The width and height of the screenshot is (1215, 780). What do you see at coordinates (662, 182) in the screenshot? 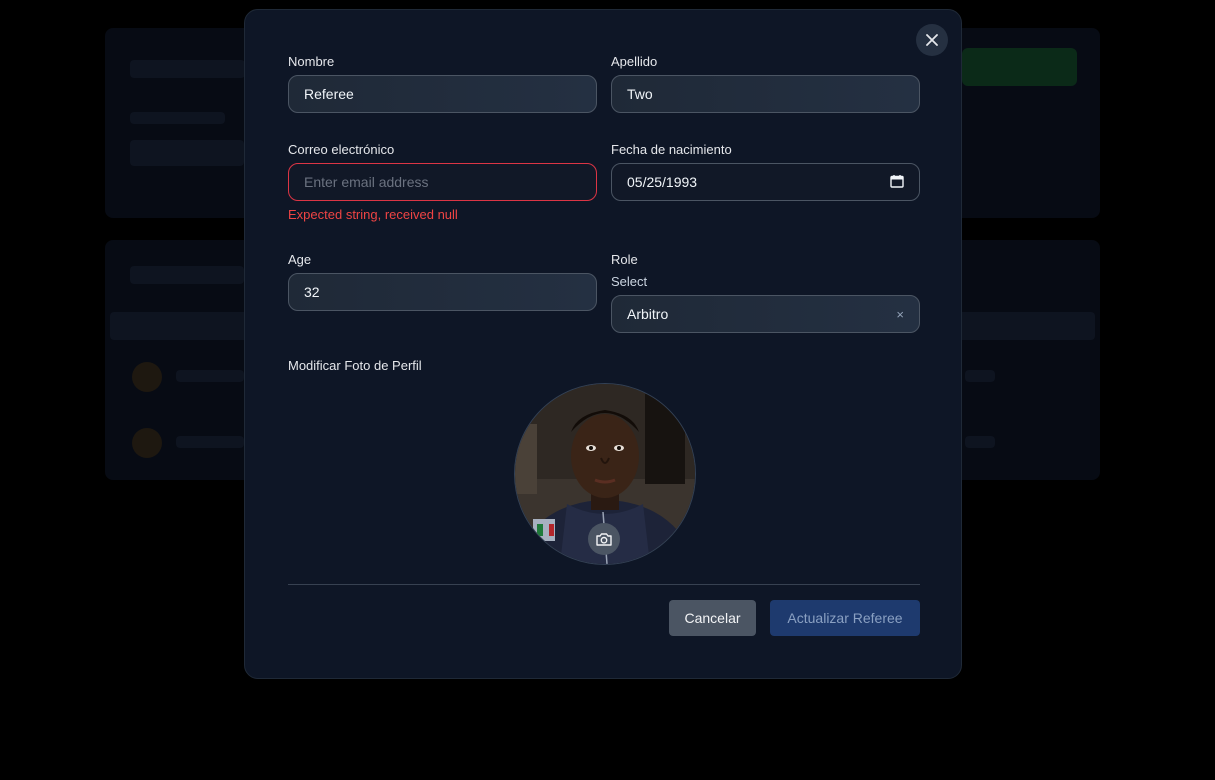
I see `birth-date-value: 05/25/1993` at bounding box center [662, 182].